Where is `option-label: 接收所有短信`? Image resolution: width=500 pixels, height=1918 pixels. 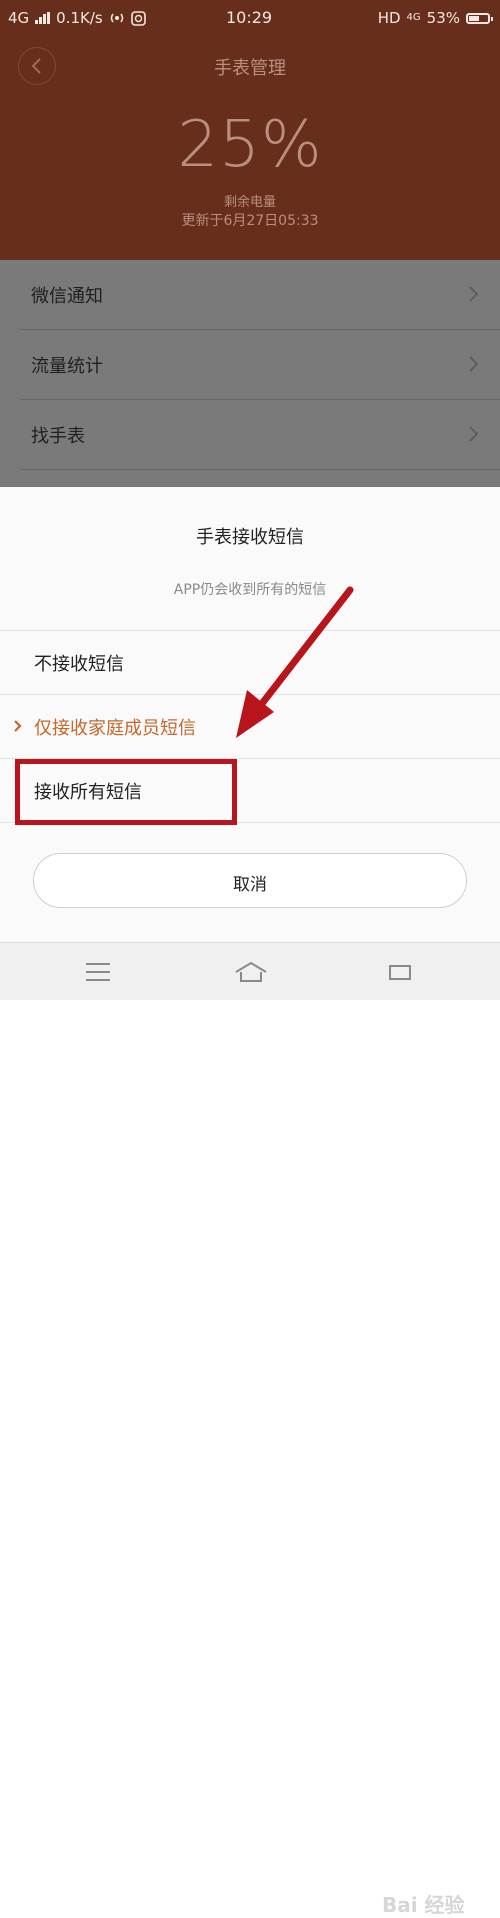 option-label: 接收所有短信 is located at coordinates (88, 792).